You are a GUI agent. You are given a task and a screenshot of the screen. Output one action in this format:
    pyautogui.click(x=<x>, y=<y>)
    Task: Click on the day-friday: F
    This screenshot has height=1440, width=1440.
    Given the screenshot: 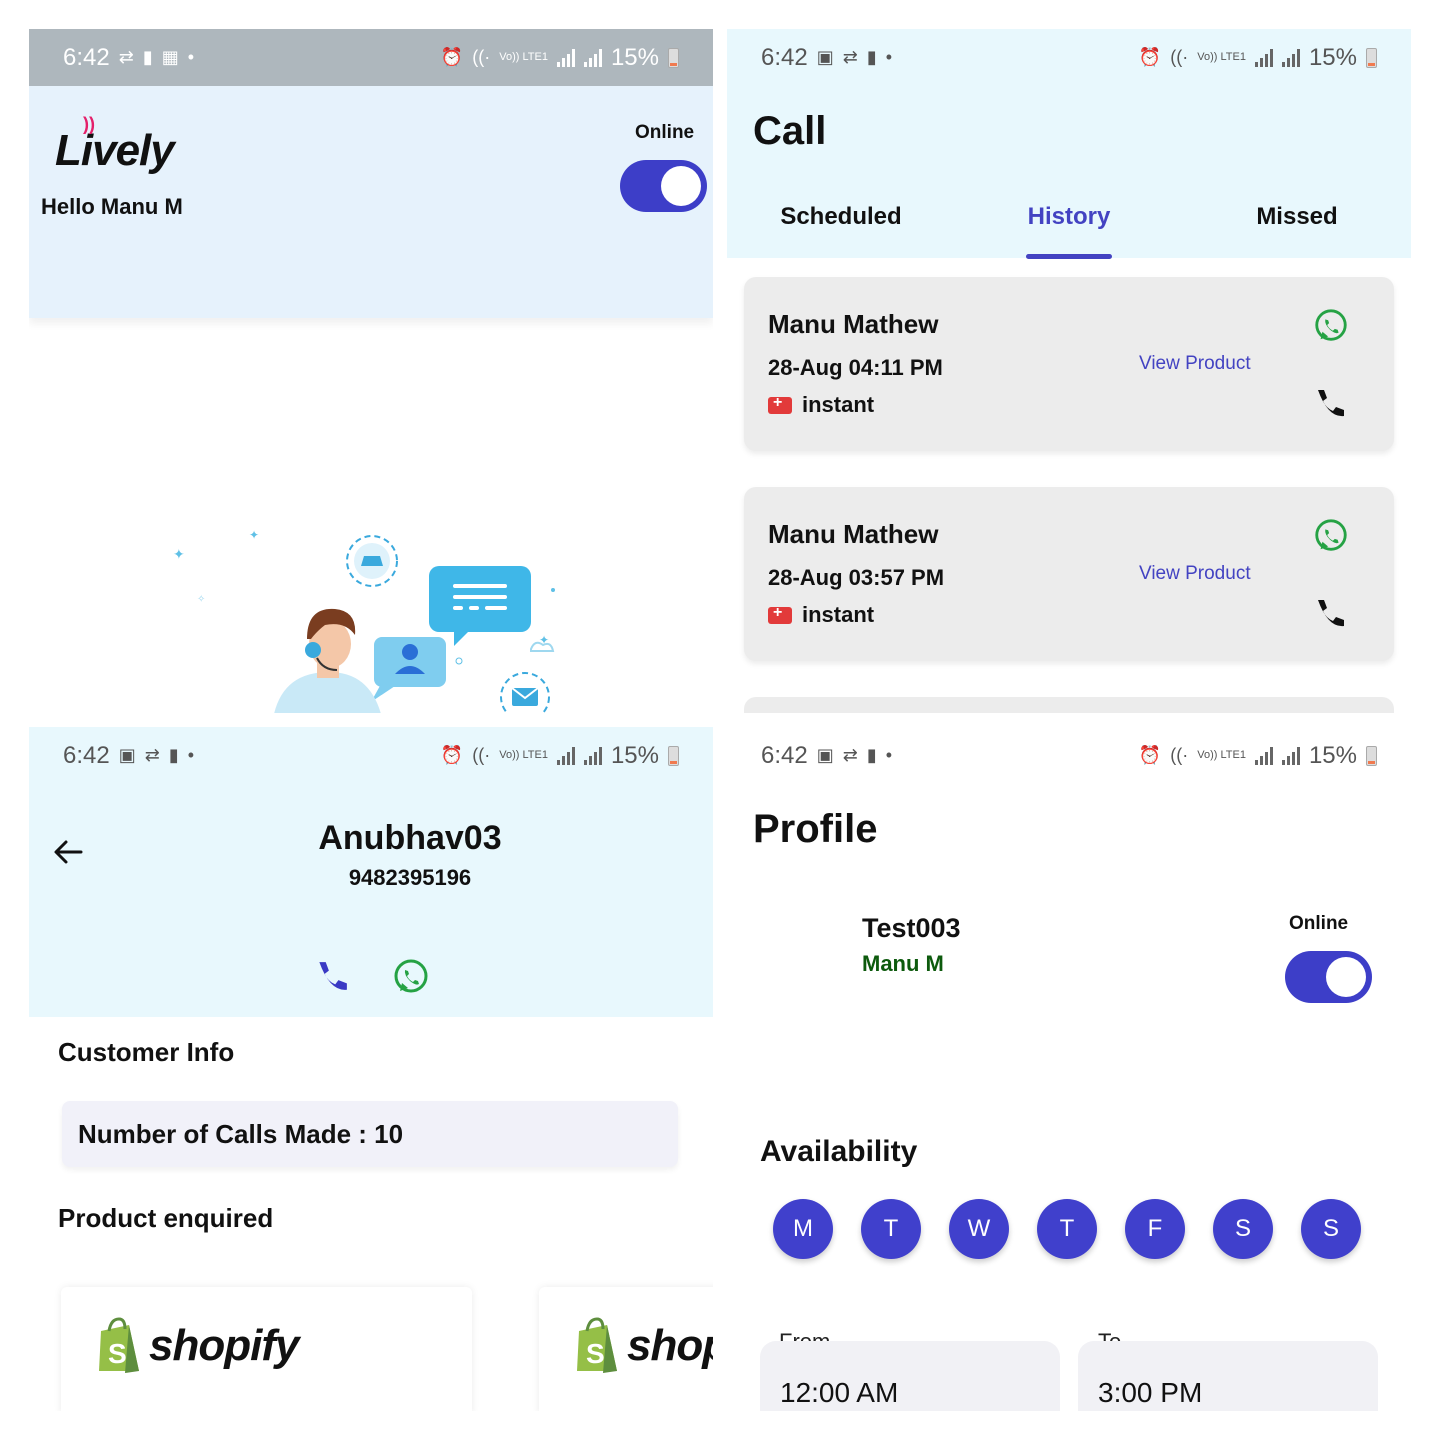 What is the action you would take?
    pyautogui.click(x=1155, y=1229)
    